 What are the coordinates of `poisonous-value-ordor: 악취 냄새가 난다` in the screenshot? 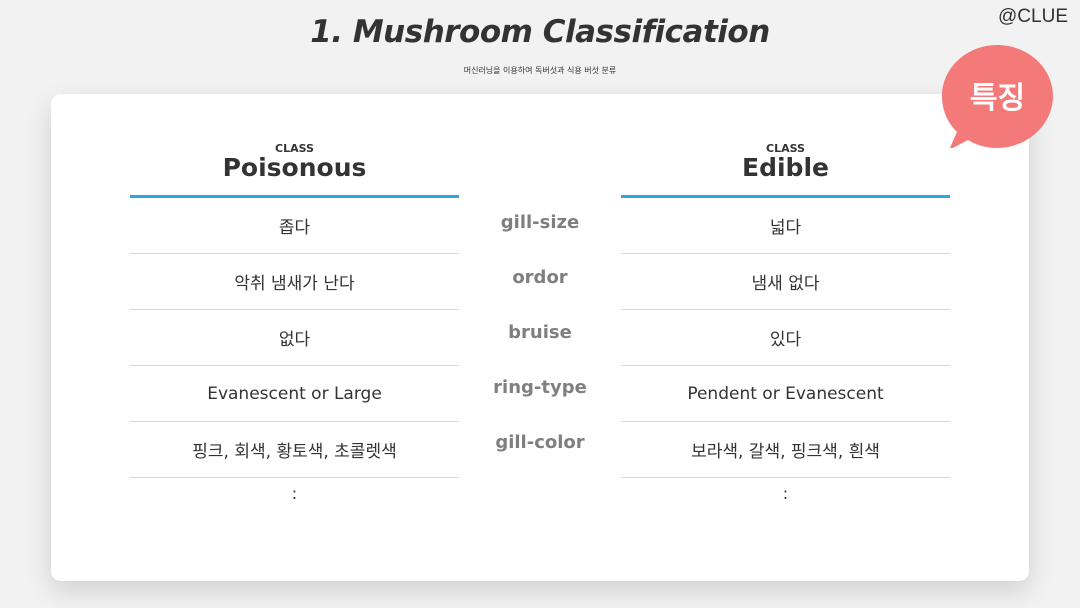 It's located at (294, 282).